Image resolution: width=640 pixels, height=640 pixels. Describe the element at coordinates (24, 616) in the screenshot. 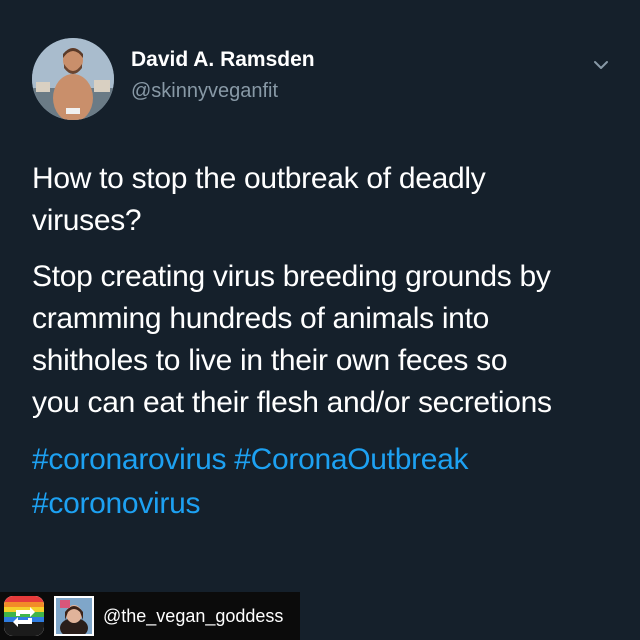

I see `regram-app-icon` at that location.